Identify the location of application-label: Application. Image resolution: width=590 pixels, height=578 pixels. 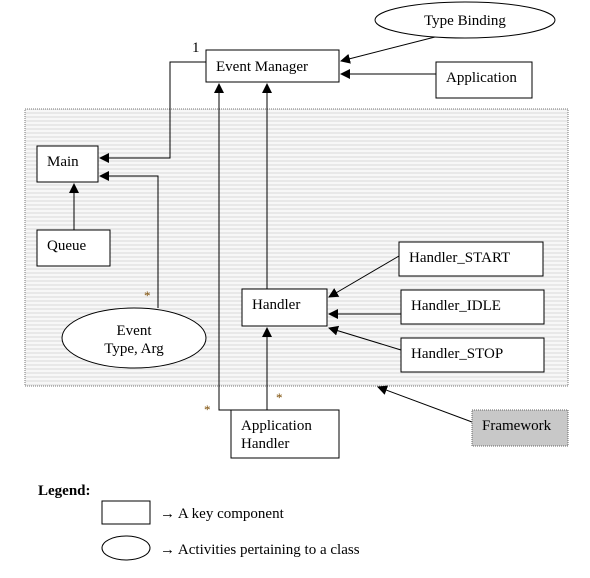
(481, 78).